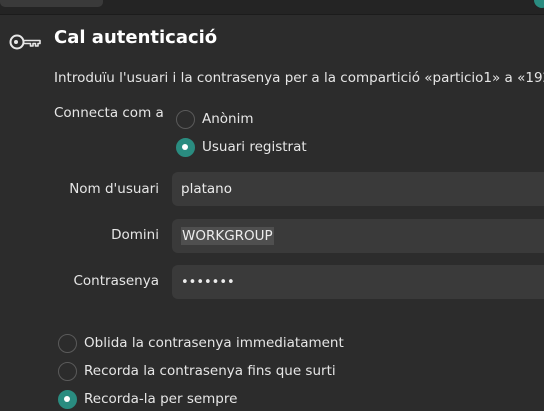  Describe the element at coordinates (272, 7) in the screenshot. I see `header-bar` at that location.